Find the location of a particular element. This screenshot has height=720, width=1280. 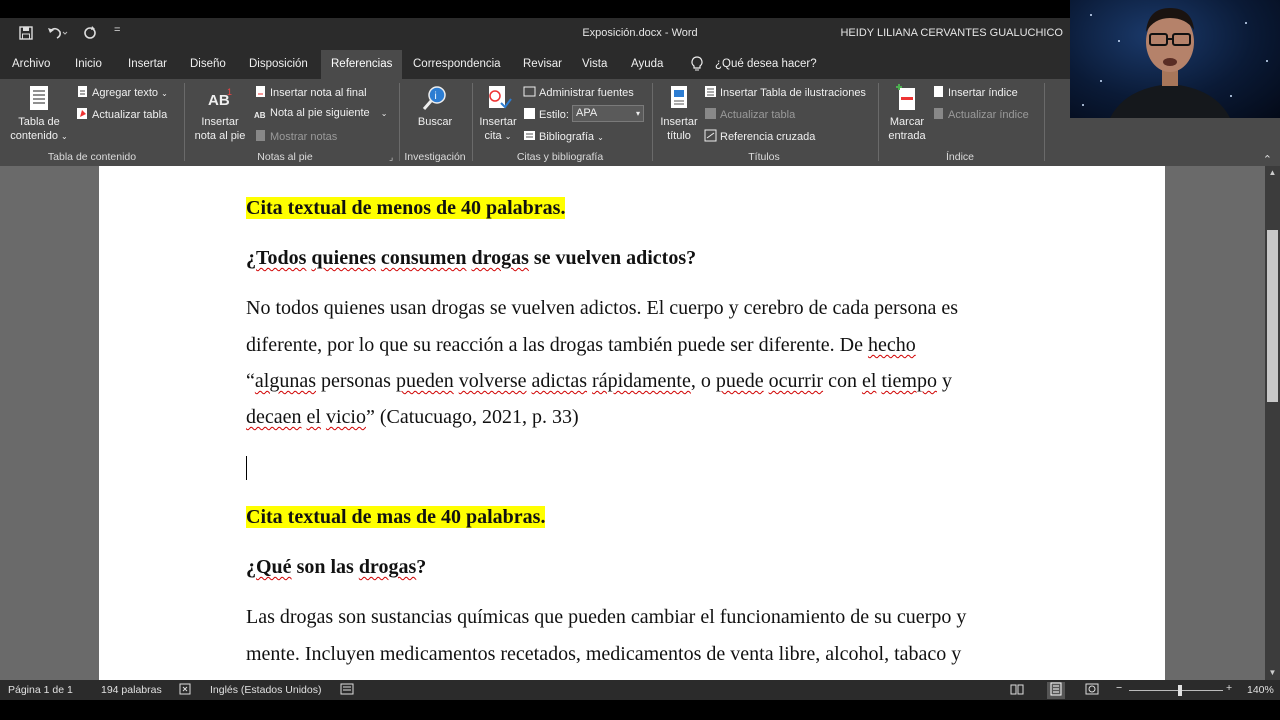

insert-footnote-button: AB 1 Insertar nota al pie is located at coordinates (220, 113).